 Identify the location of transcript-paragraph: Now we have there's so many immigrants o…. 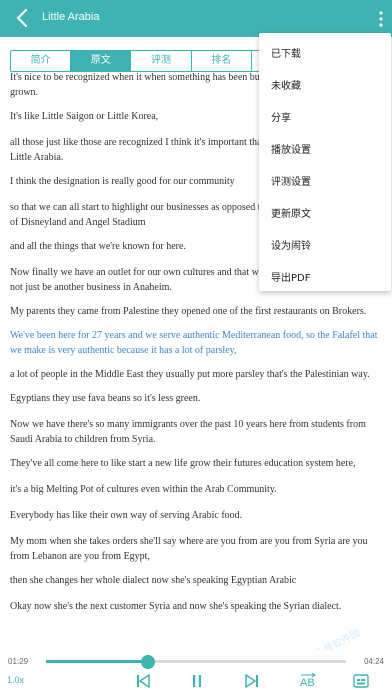
(196, 432).